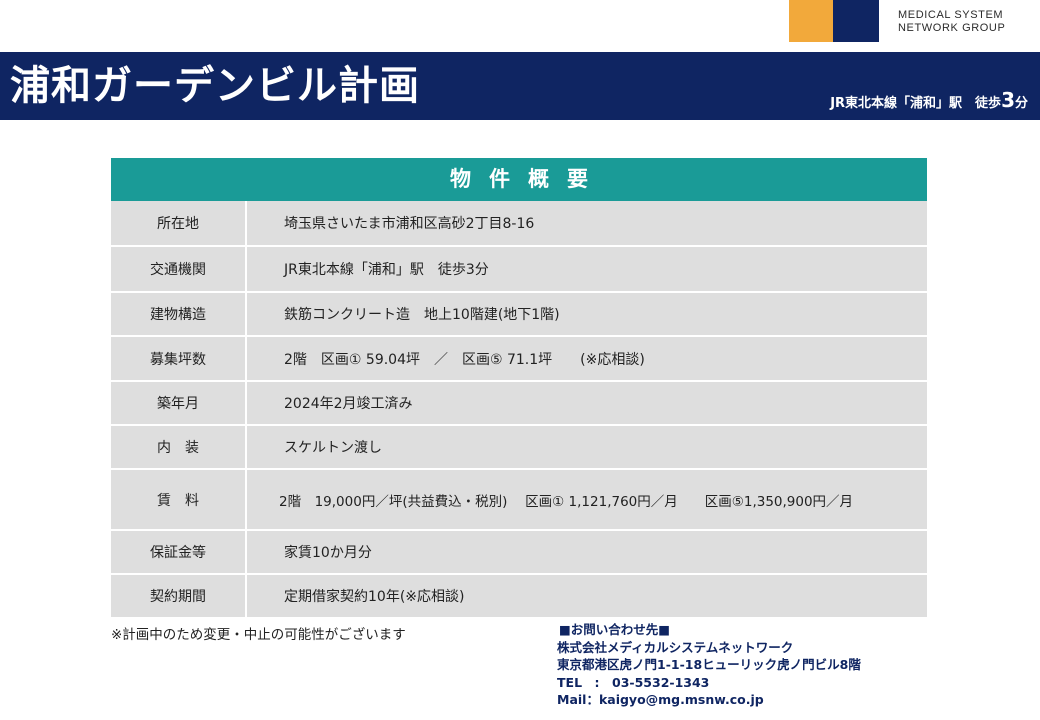 The image size is (1040, 720). What do you see at coordinates (519, 448) in the screenshot?
I see `table-row-interior: 内 装 スケルトン渡し` at bounding box center [519, 448].